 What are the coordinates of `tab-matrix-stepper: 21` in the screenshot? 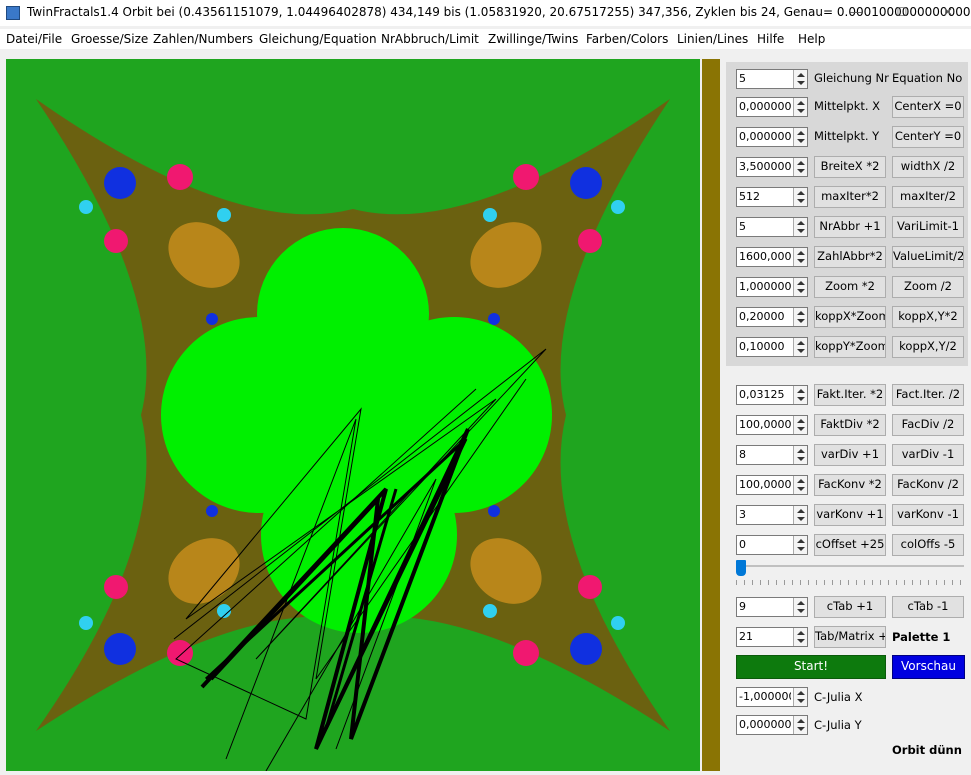 It's located at (772, 637).